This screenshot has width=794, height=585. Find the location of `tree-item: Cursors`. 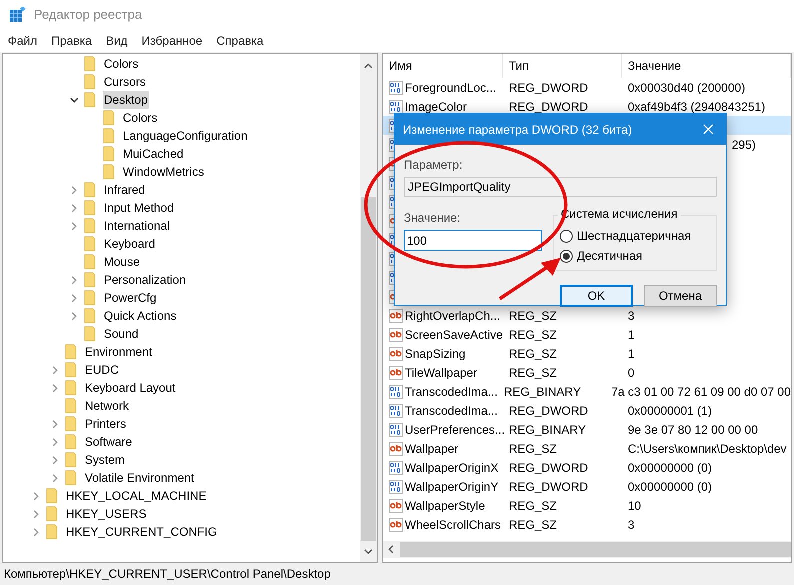

tree-item: Cursors is located at coordinates (125, 82).